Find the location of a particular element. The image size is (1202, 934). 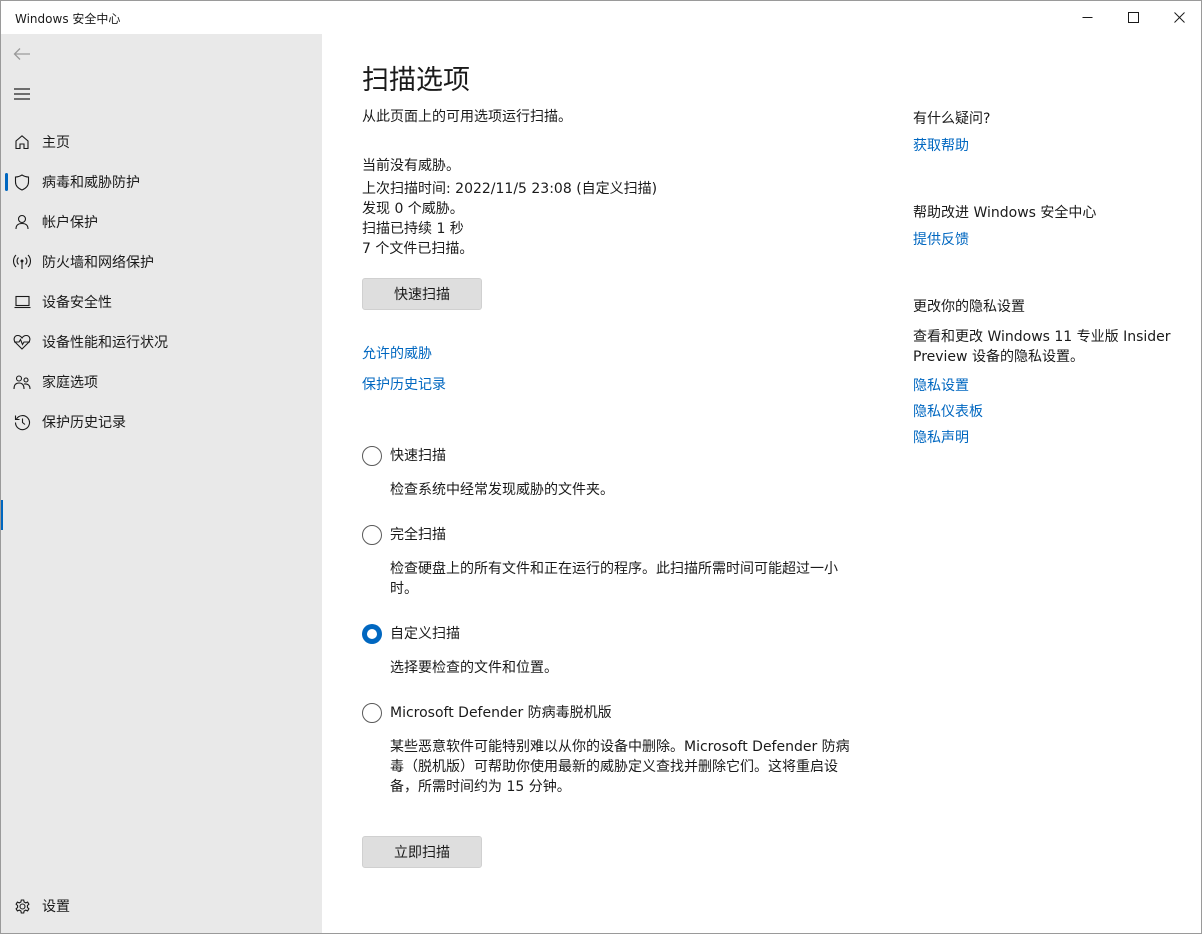

maximize-button is located at coordinates (1133, 17).